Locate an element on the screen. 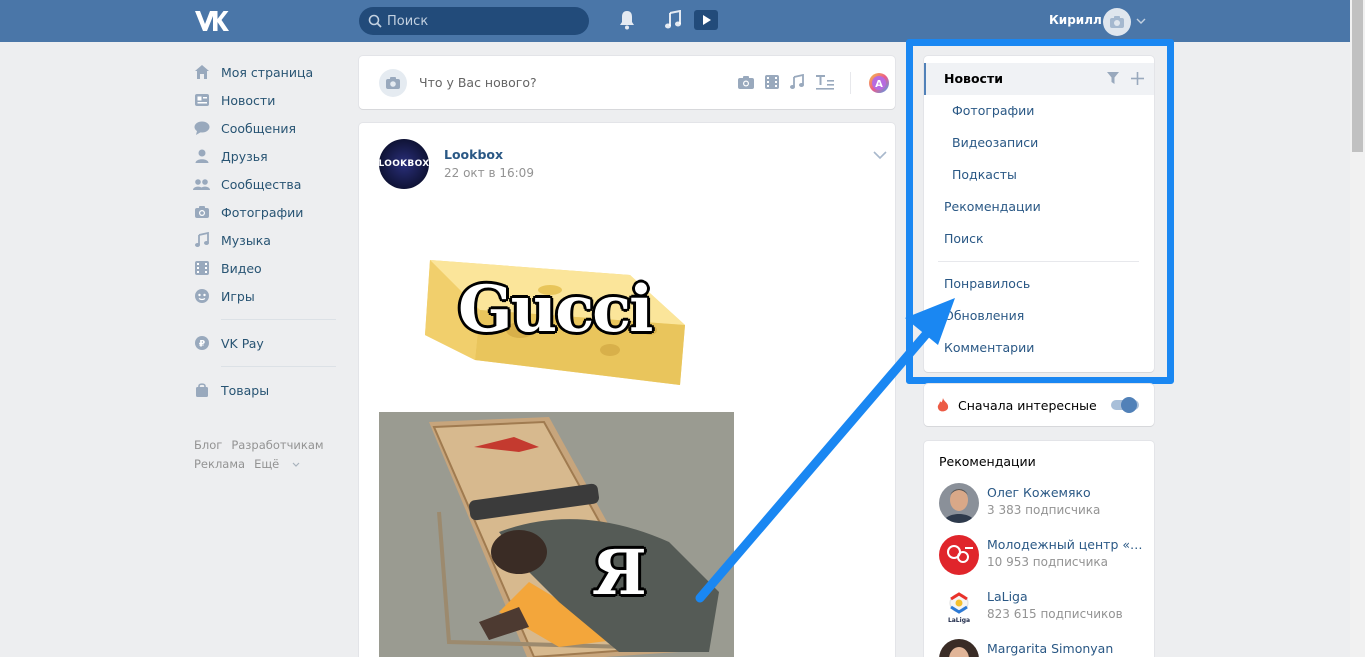 Image resolution: width=1365 pixels, height=657 pixels. search-icon is located at coordinates (375, 21).